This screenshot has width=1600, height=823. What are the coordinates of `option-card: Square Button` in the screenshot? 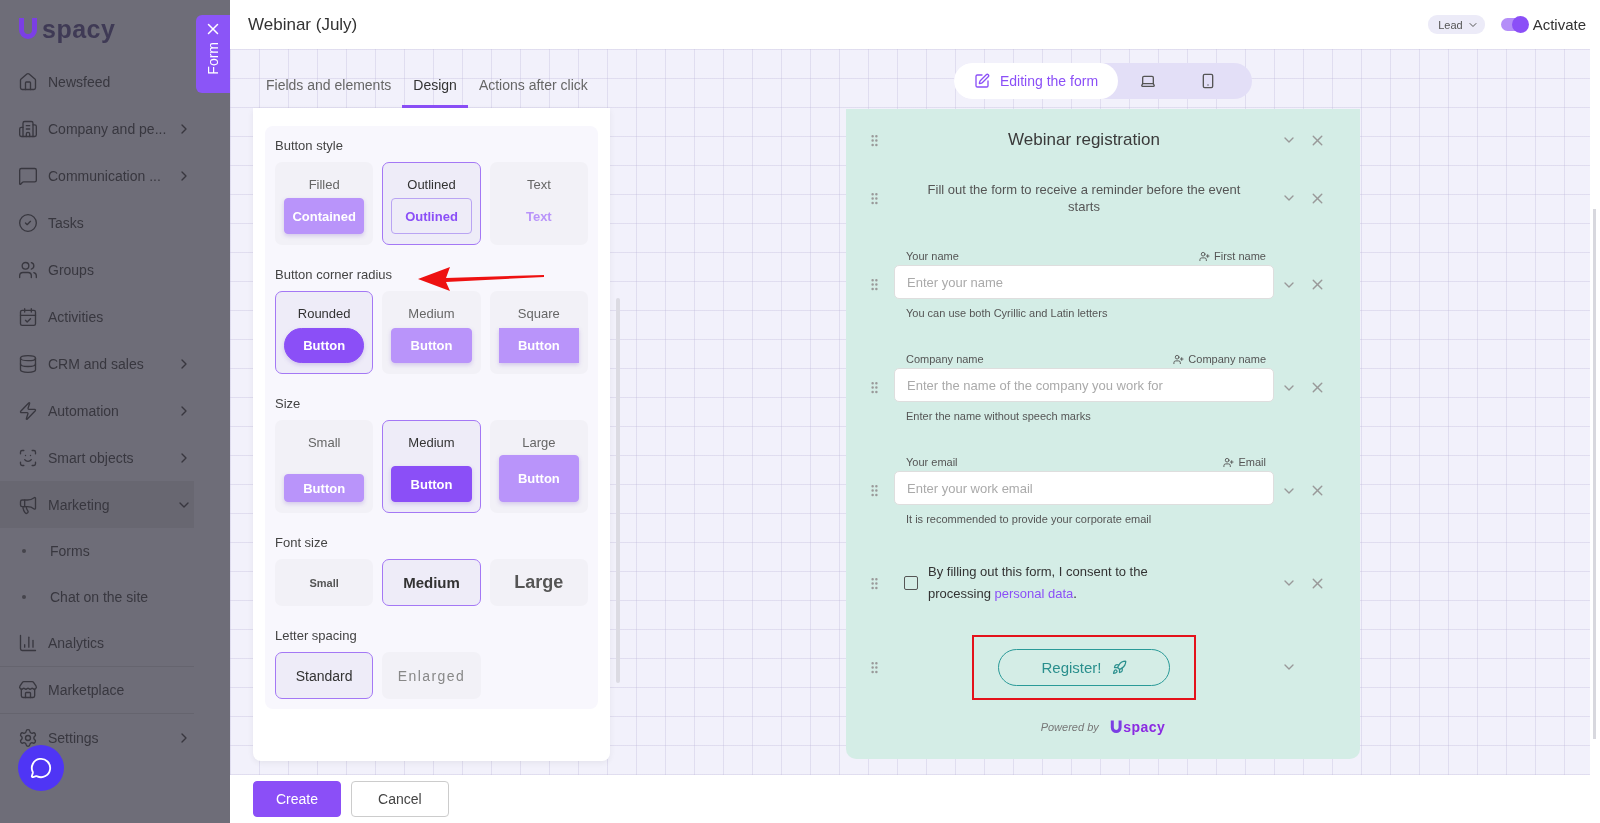 It's located at (538, 332).